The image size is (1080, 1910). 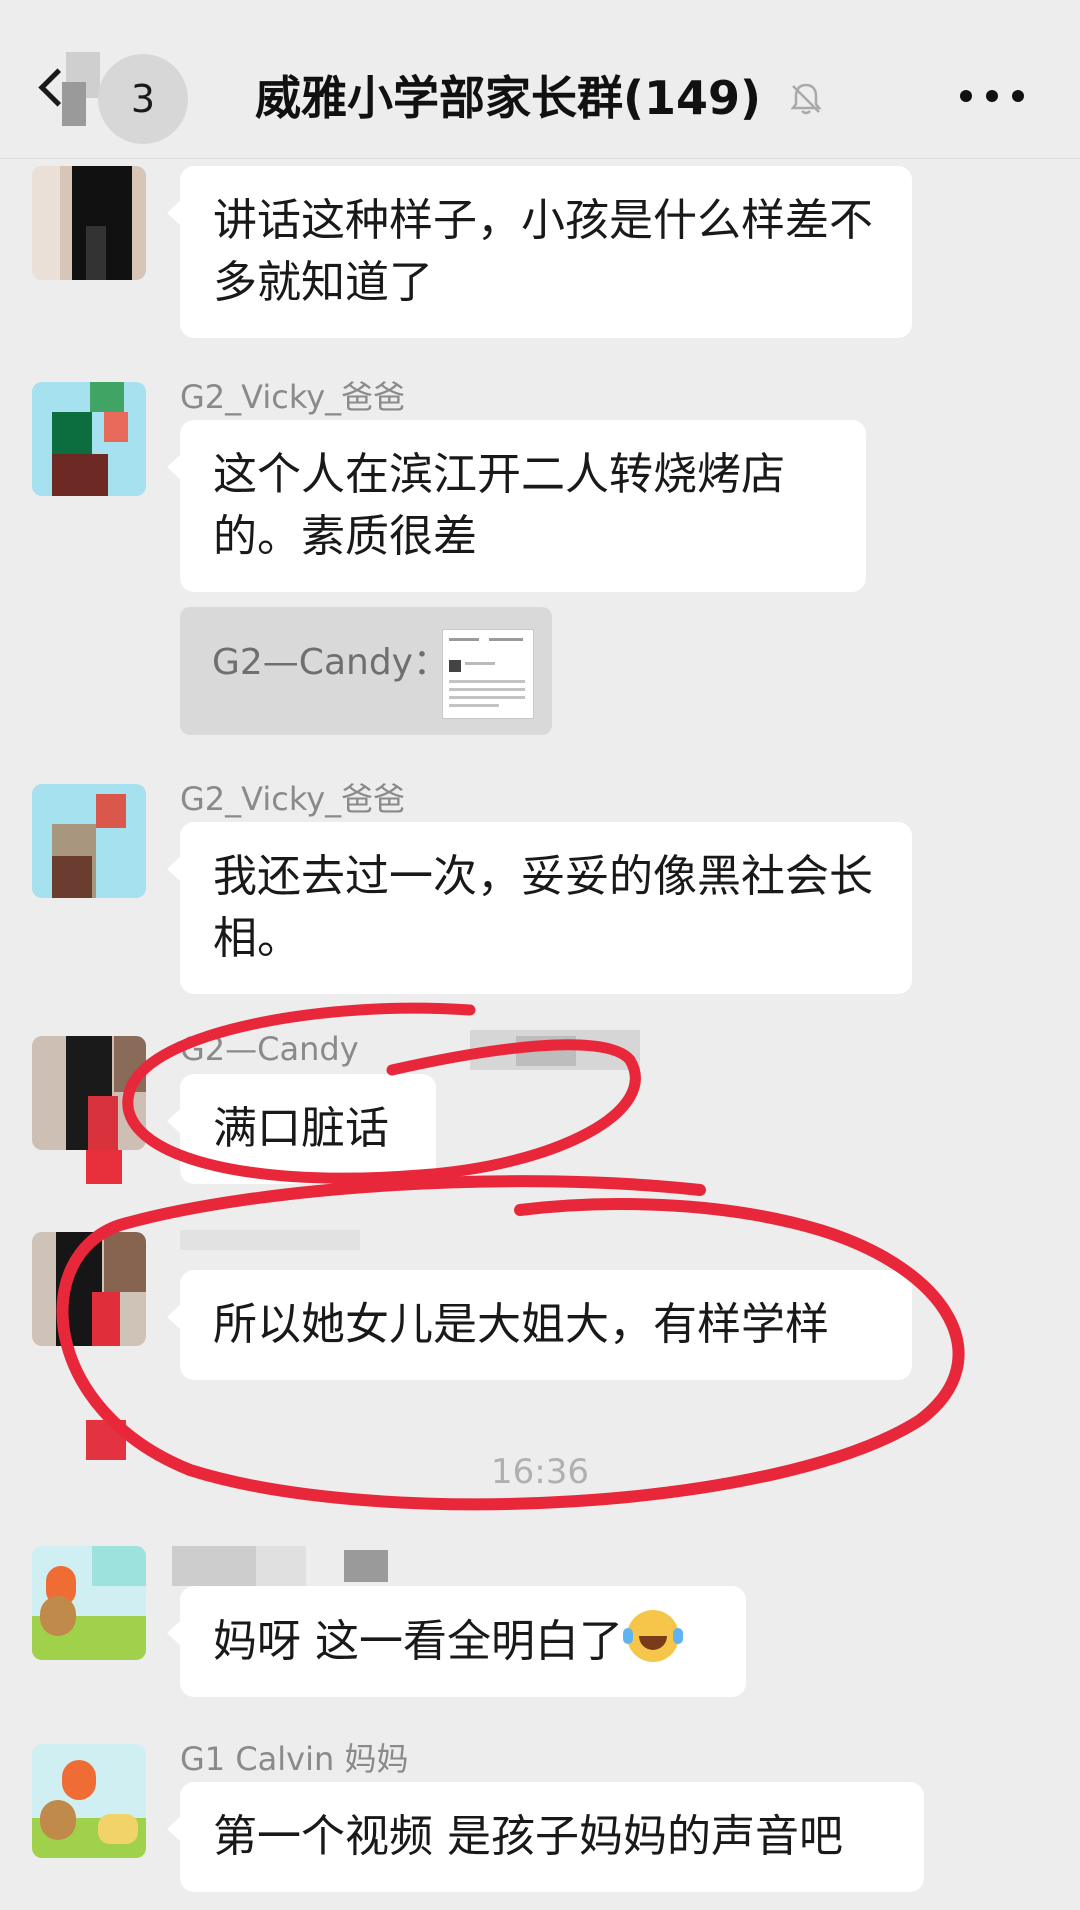 I want to click on bell-slash-icon, so click(x=806, y=102).